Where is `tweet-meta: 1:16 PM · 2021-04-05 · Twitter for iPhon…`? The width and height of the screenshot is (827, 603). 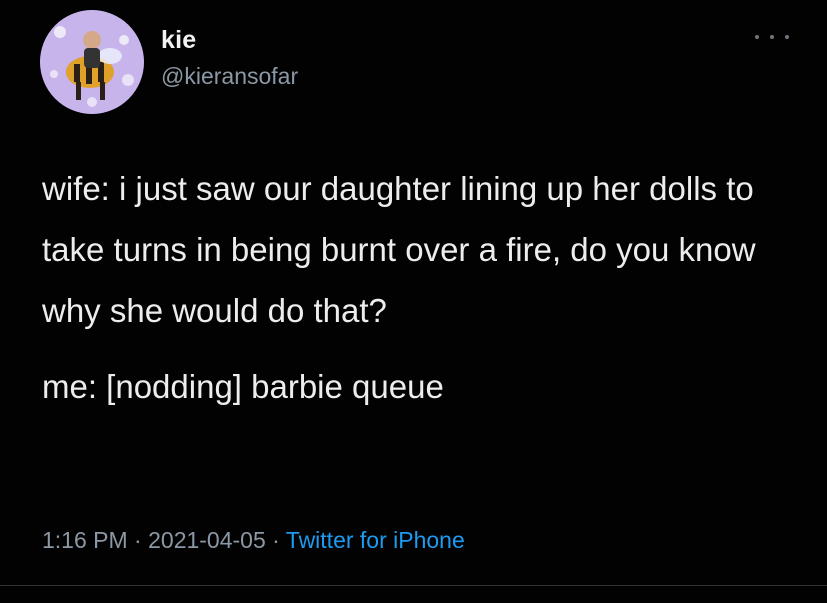
tweet-meta: 1:16 PM · 2021-04-05 · Twitter for iPhon… is located at coordinates (253, 540).